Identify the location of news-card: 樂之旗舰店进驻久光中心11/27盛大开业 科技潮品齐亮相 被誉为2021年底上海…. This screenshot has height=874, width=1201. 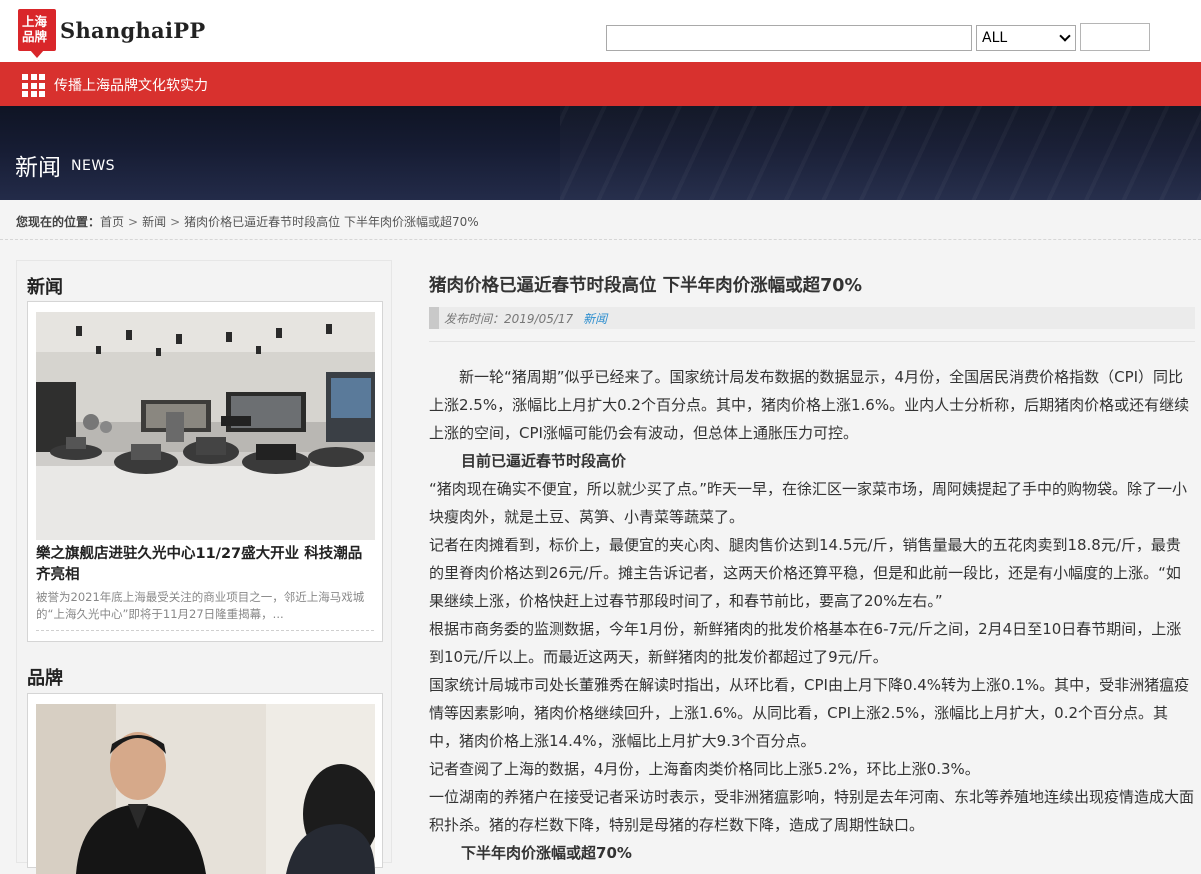
(205, 471).